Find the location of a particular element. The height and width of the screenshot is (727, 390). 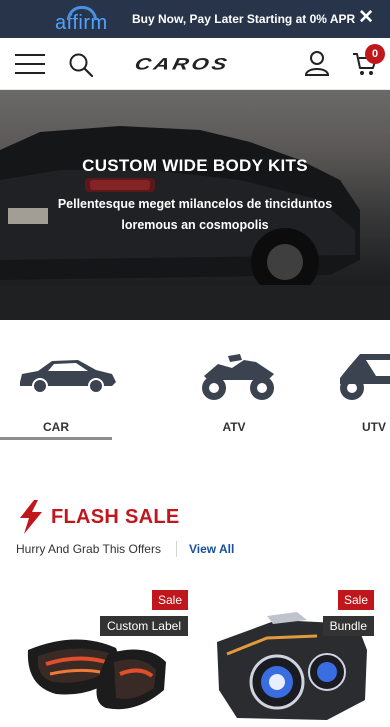

logo-text: CAROS is located at coordinates (182, 63).